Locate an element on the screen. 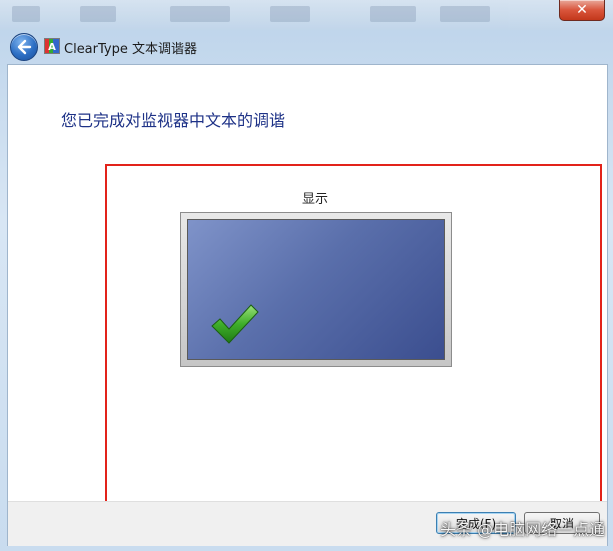 The image size is (613, 551). back-button is located at coordinates (24, 47).